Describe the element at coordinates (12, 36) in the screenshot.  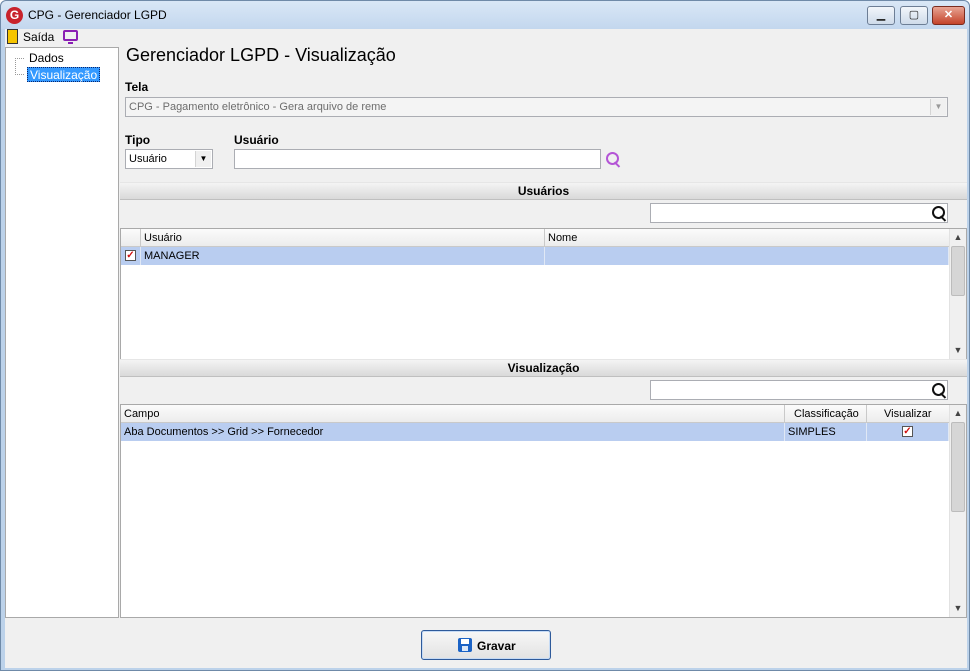
I see `door-exit-icon` at that location.